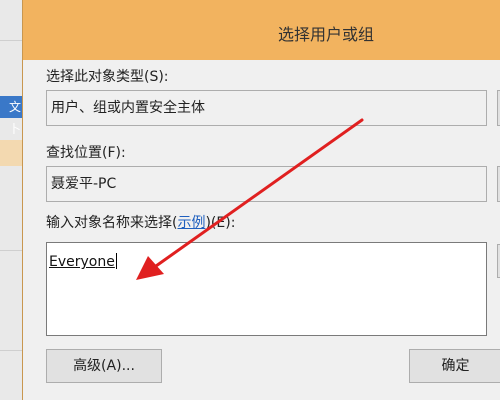 Image resolution: width=500 pixels, height=400 pixels. What do you see at coordinates (266, 184) in the screenshot?
I see `location-field: 聂爱平-PC` at bounding box center [266, 184].